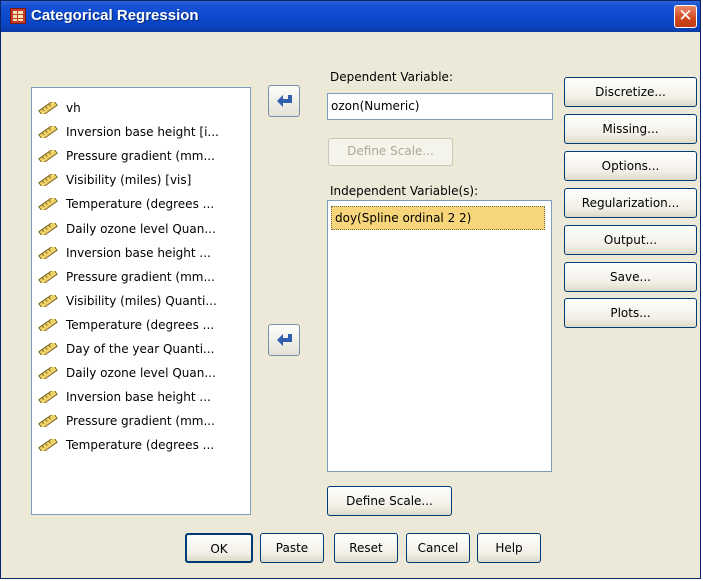  I want to click on table-icon, so click(18, 16).